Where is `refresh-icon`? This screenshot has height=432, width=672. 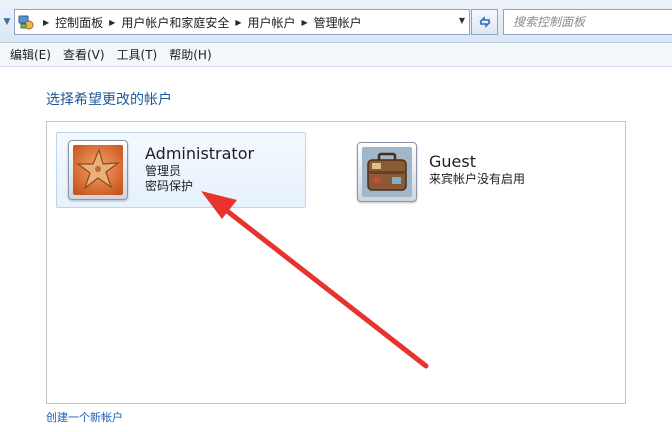
refresh-icon is located at coordinates (484, 22).